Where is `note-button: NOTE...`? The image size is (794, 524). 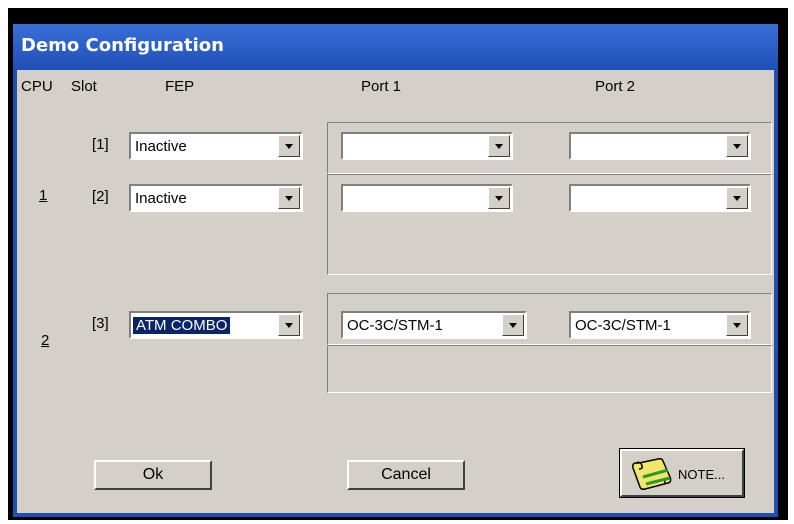 note-button: NOTE... is located at coordinates (682, 473).